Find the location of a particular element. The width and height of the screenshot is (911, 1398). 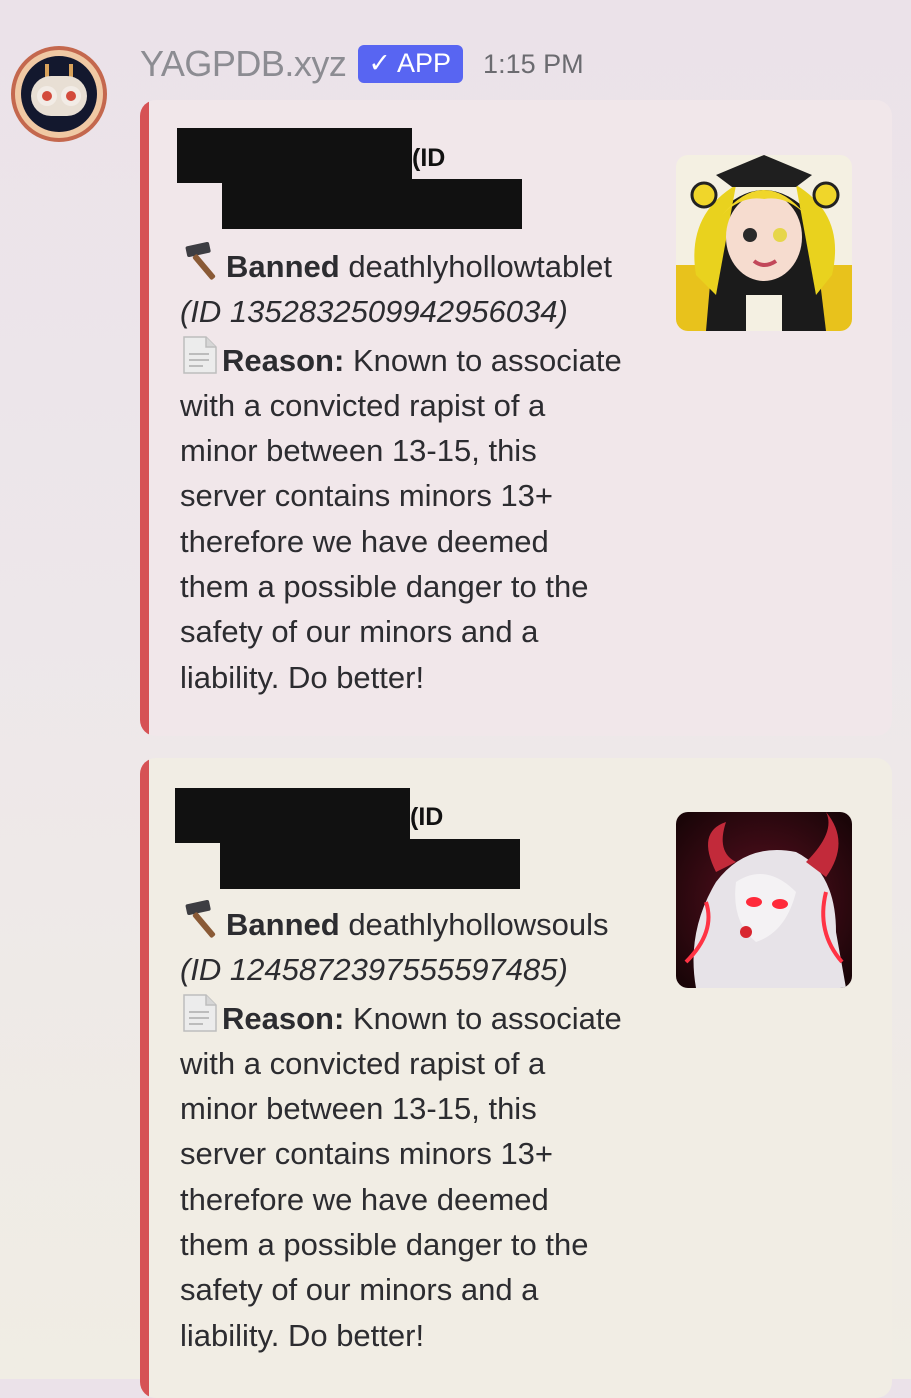

bot-username: YAGPDB.xyz is located at coordinates (243, 64).